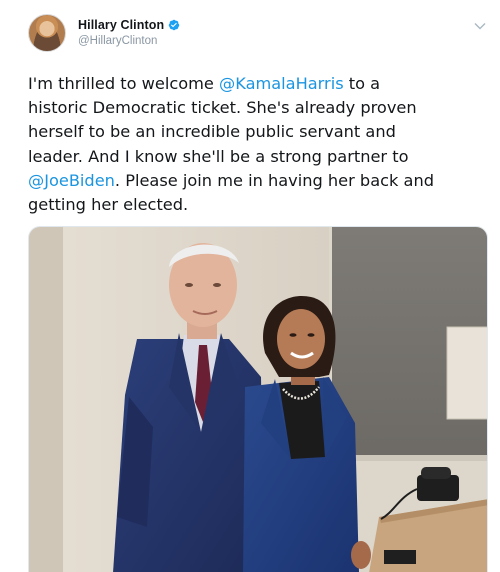  I want to click on verified-badge-icon, so click(174, 25).